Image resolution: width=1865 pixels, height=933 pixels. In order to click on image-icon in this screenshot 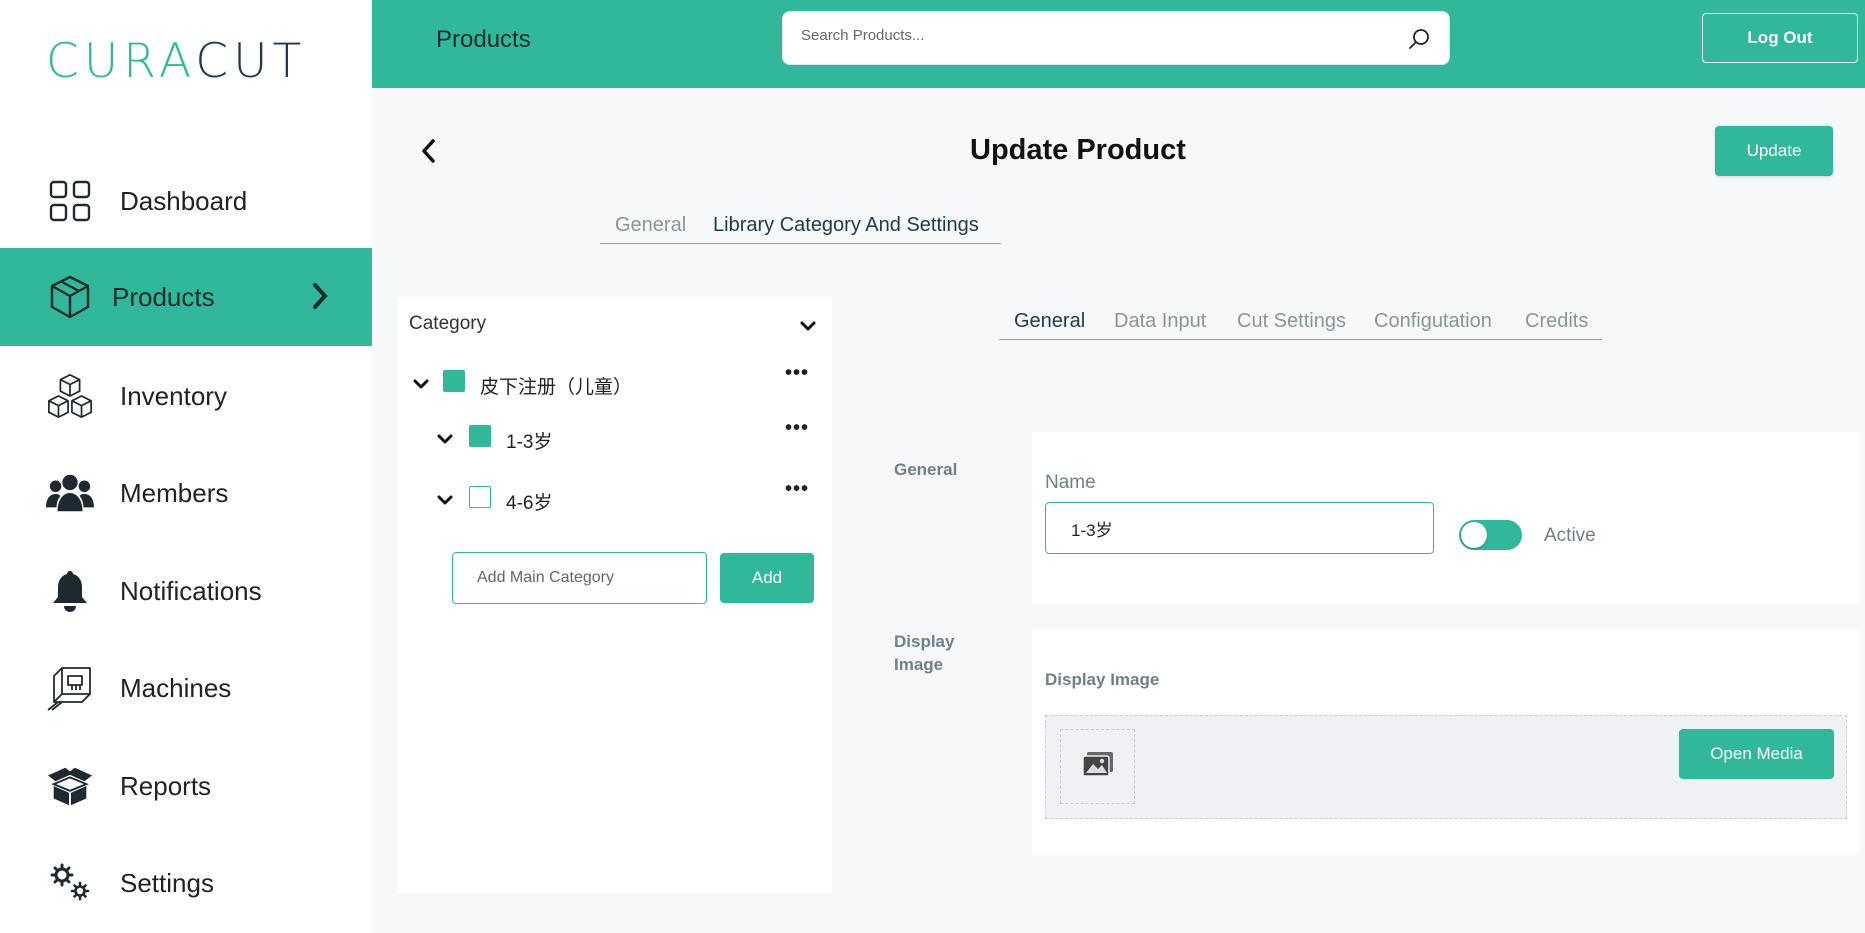, I will do `click(1098, 766)`.